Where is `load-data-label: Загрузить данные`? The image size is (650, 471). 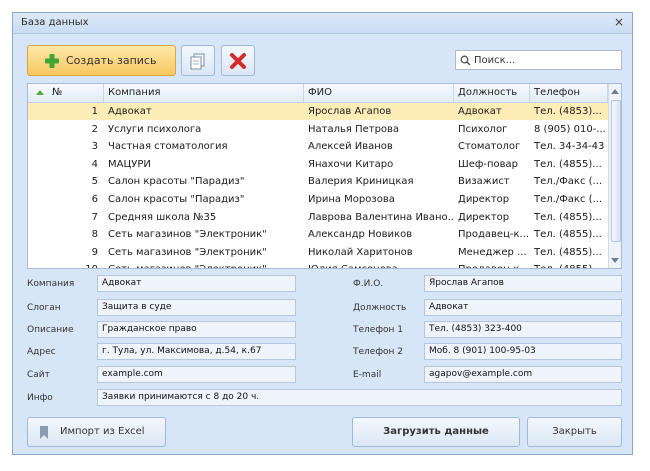
load-data-label: Загрузить данные is located at coordinates (436, 431).